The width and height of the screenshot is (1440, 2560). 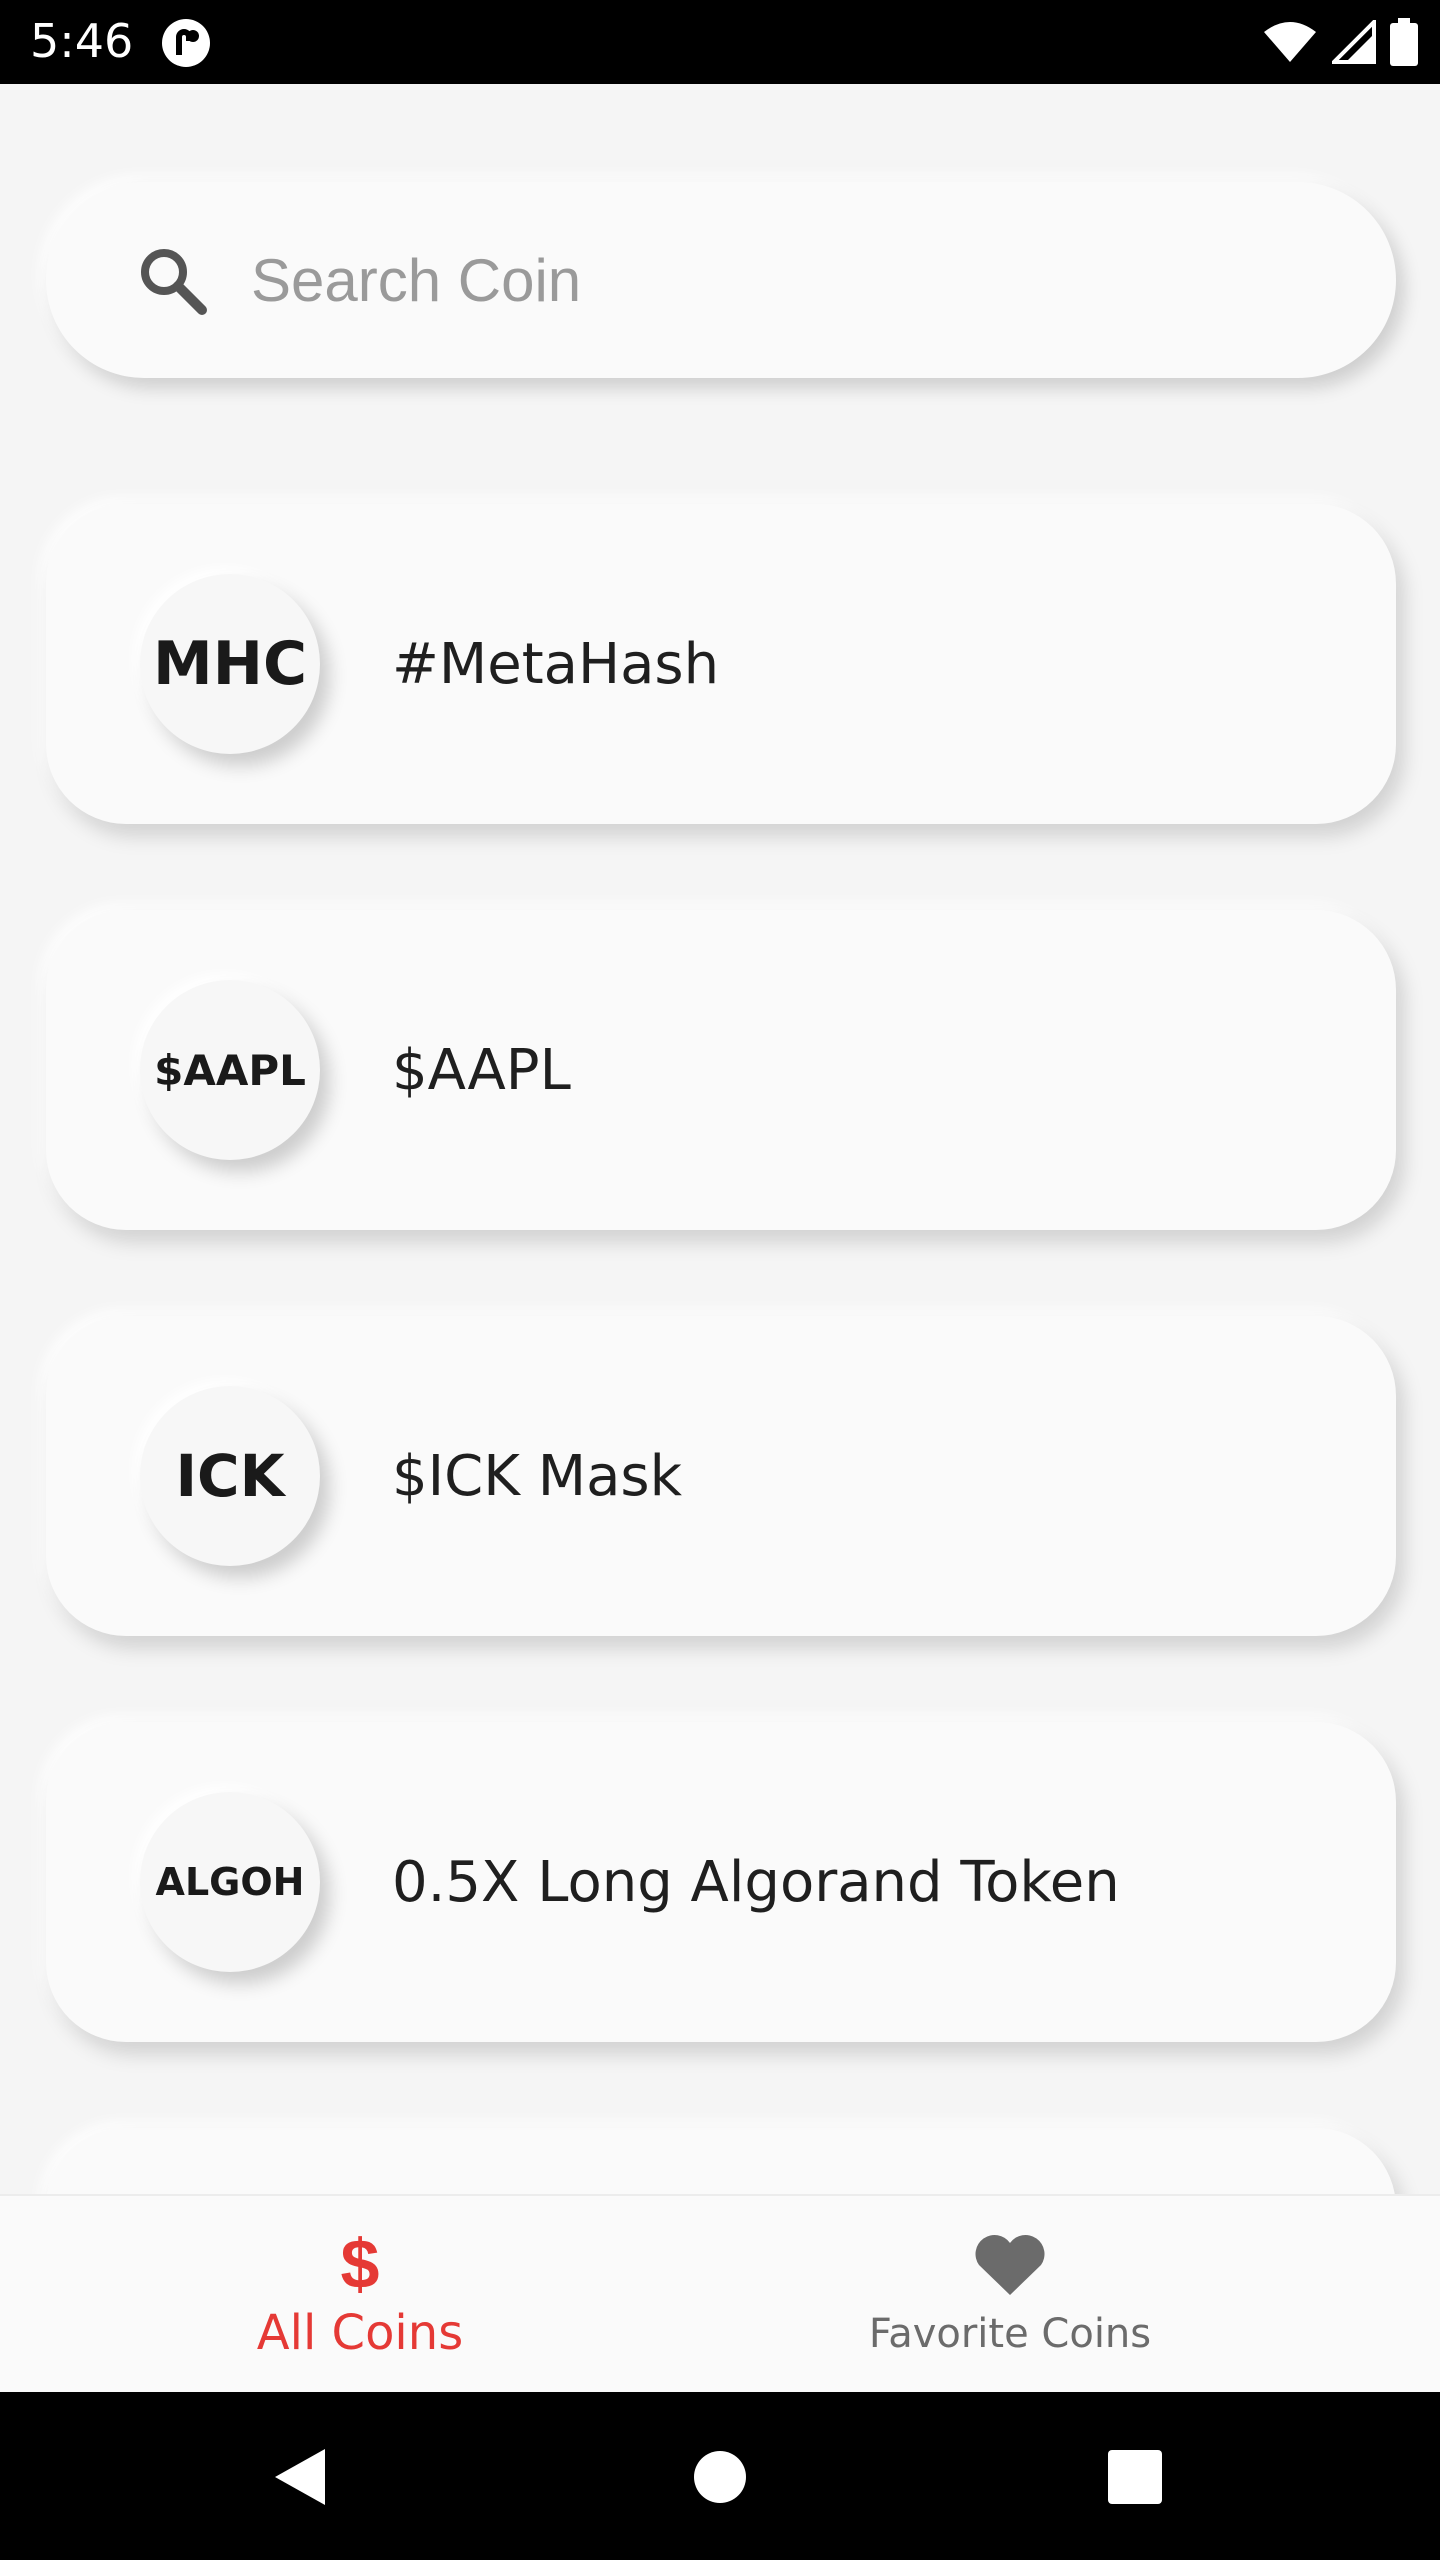 I want to click on status-time: 5:46, so click(x=82, y=41).